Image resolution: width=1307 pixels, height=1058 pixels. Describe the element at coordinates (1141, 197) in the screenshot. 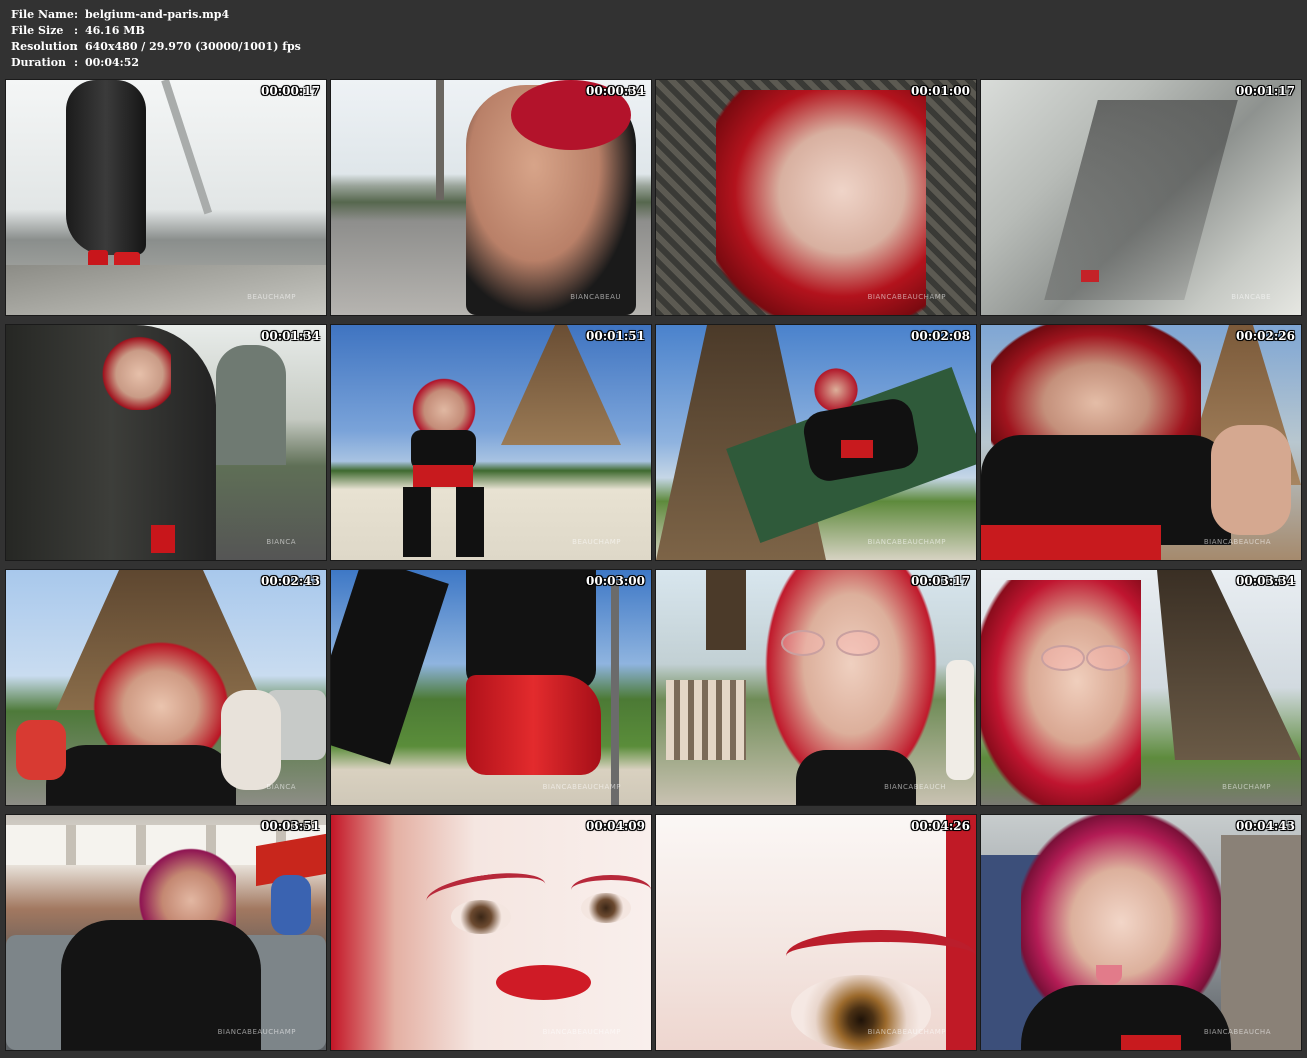

I see `thumbnail-frame: 00:01:17 BIANCABE` at that location.